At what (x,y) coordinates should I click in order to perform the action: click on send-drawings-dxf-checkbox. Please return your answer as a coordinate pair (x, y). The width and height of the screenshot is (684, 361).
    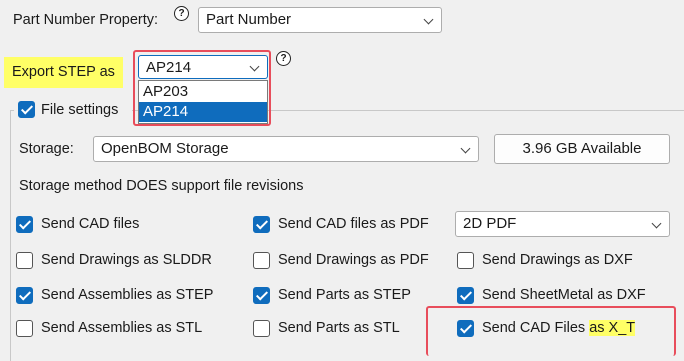
    Looking at the image, I should click on (465, 260).